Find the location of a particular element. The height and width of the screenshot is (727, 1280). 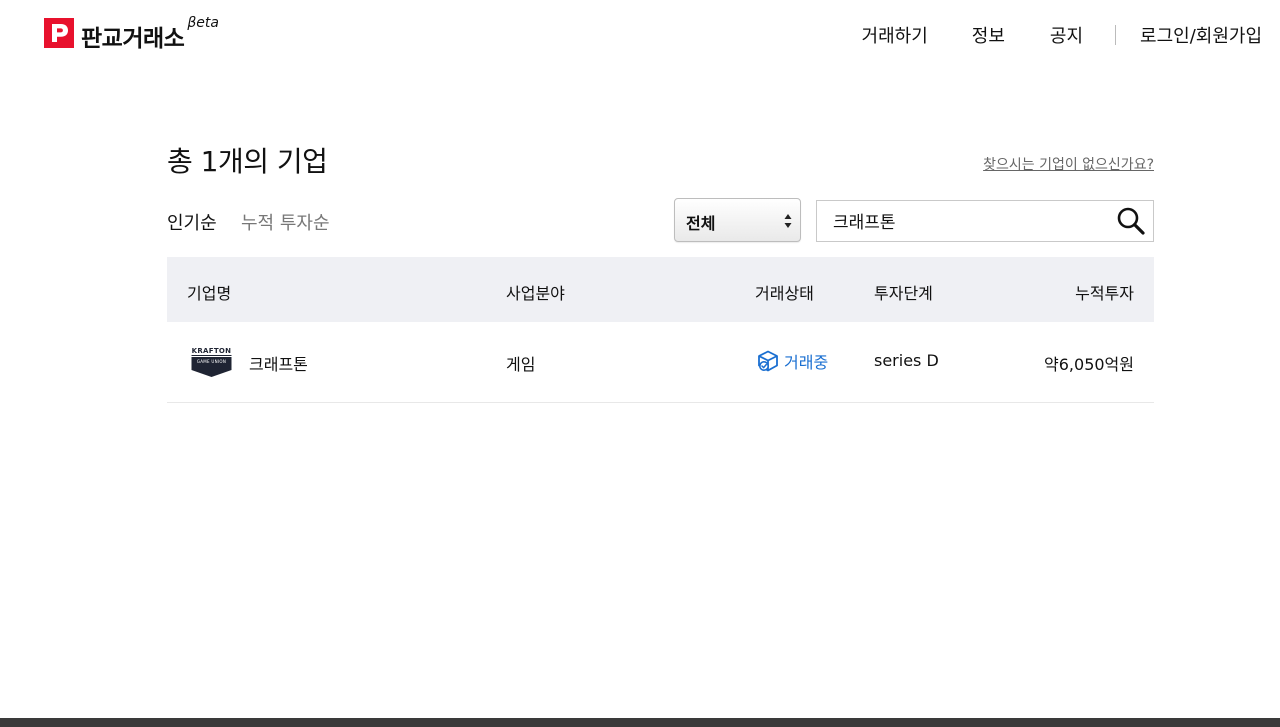

top-nav: 거래하기 정보 공지 로그인/회원가입 is located at coordinates (1062, 35).